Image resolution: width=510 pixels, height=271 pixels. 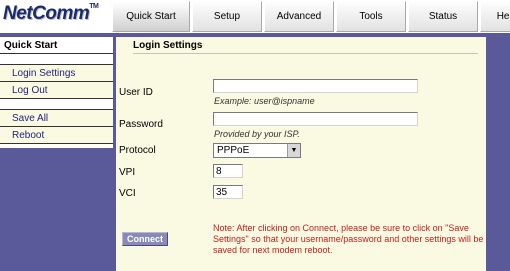 I want to click on vci-input, so click(x=228, y=192).